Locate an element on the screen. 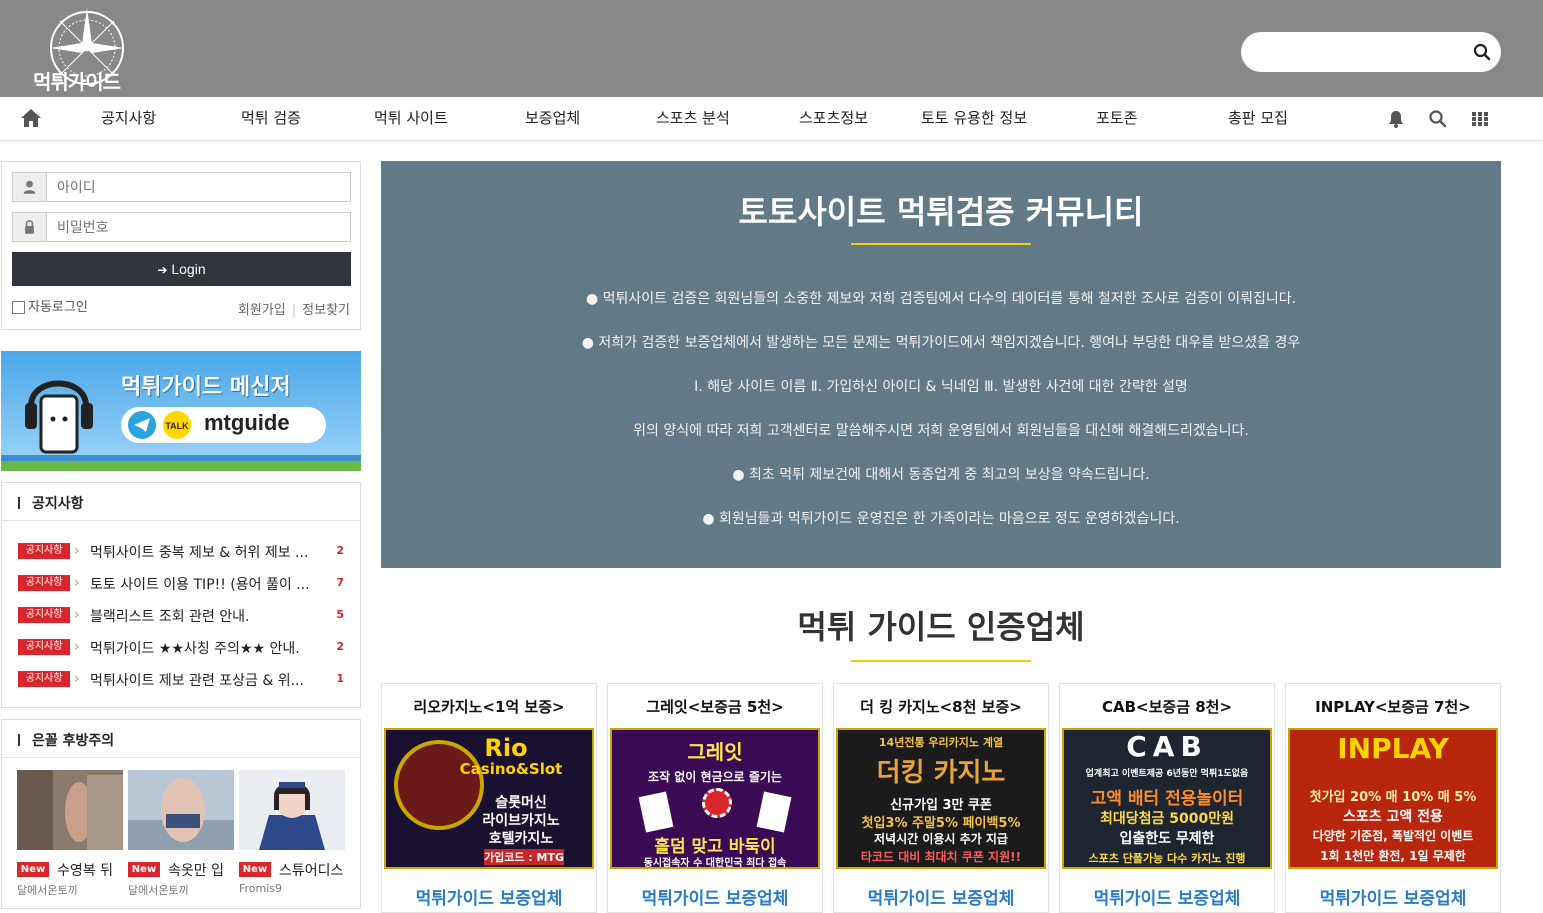 This screenshot has width=1543, height=913. username-field is located at coordinates (181, 187).